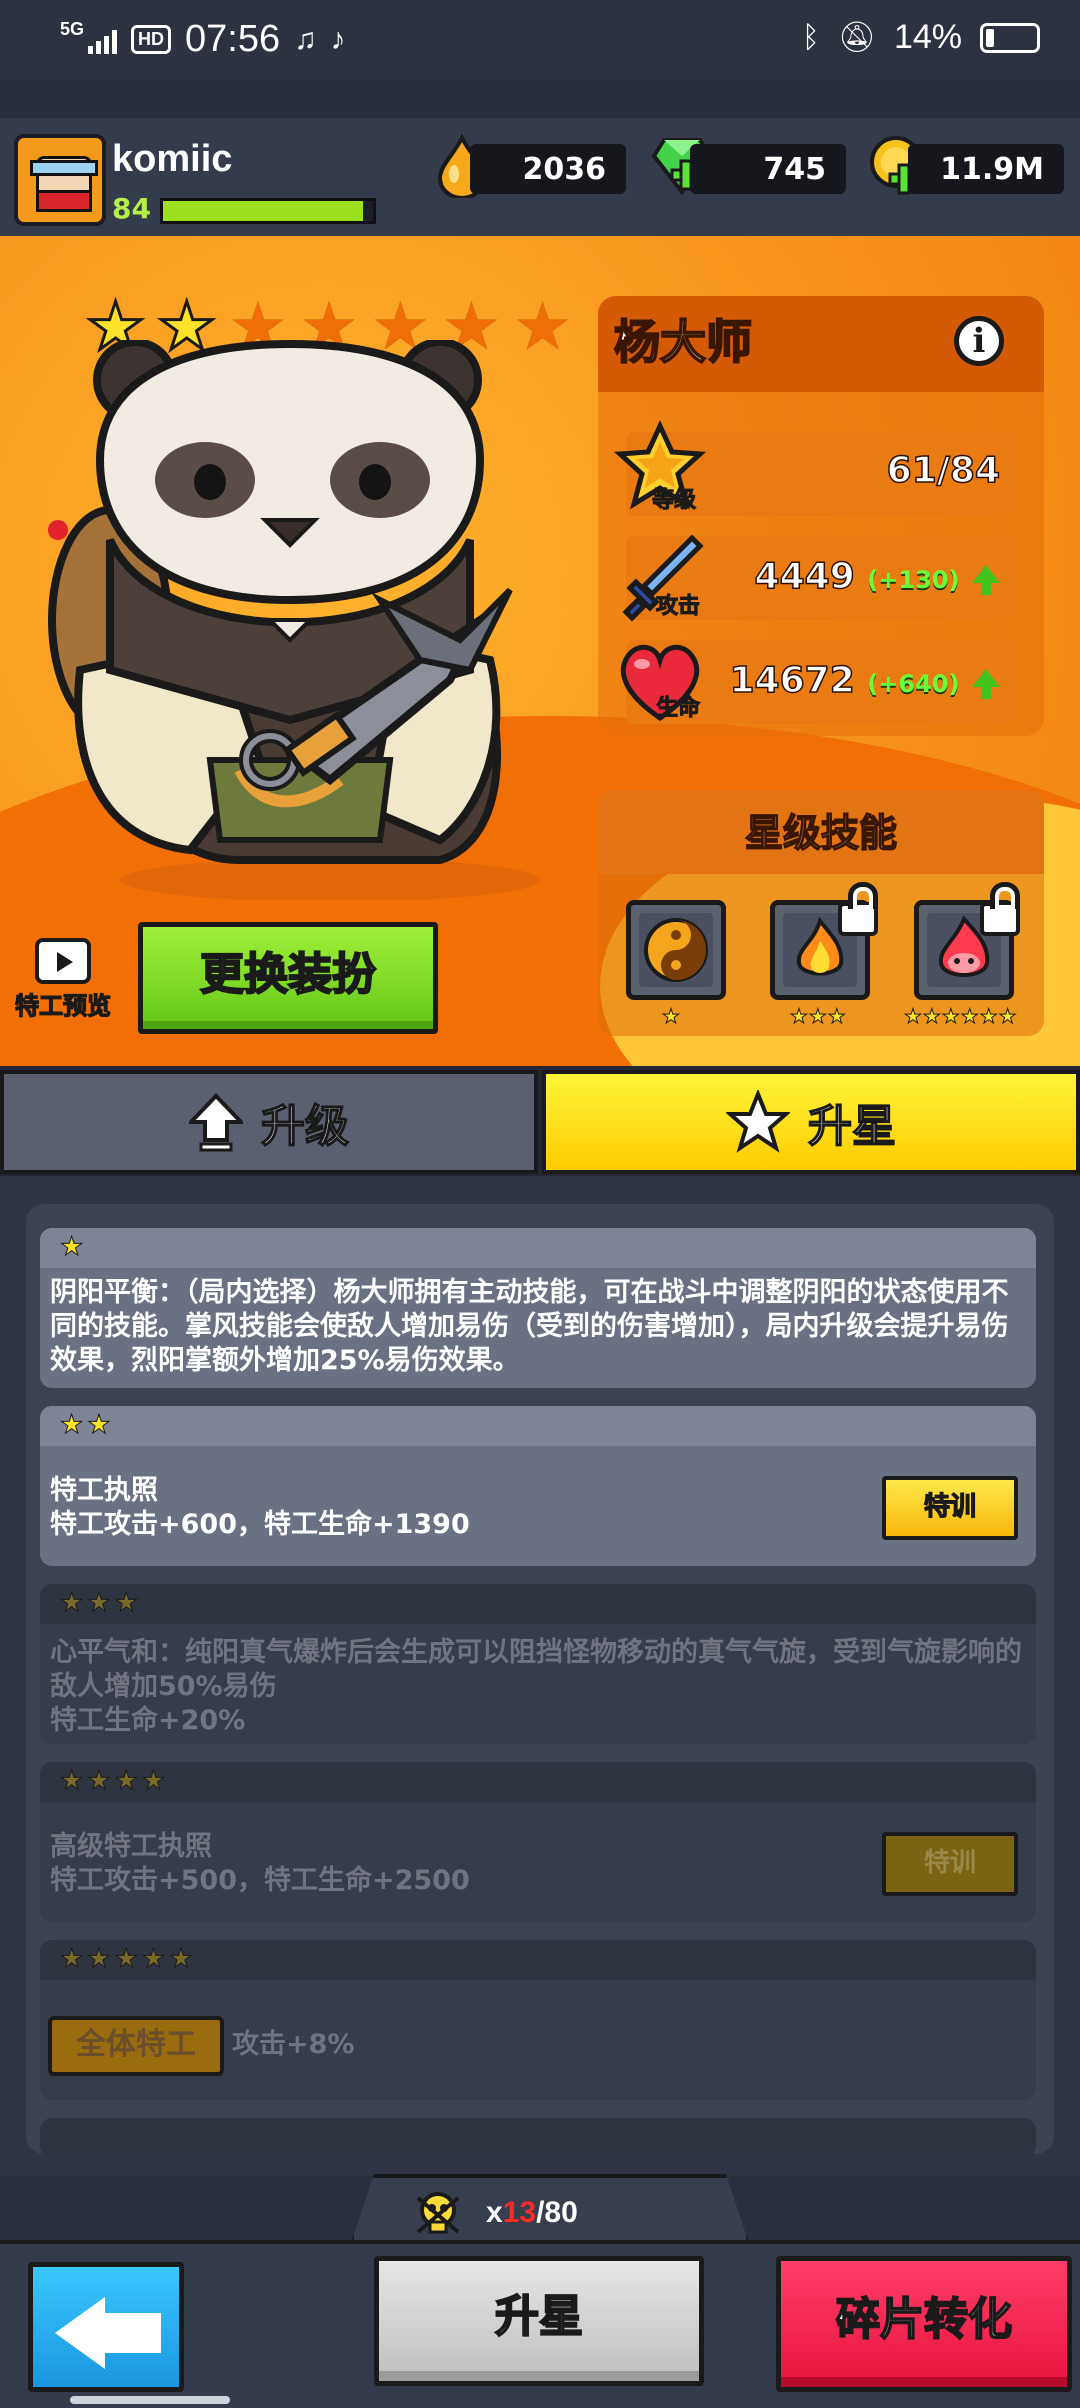  Describe the element at coordinates (150, 2400) in the screenshot. I see `home-indicator` at that location.